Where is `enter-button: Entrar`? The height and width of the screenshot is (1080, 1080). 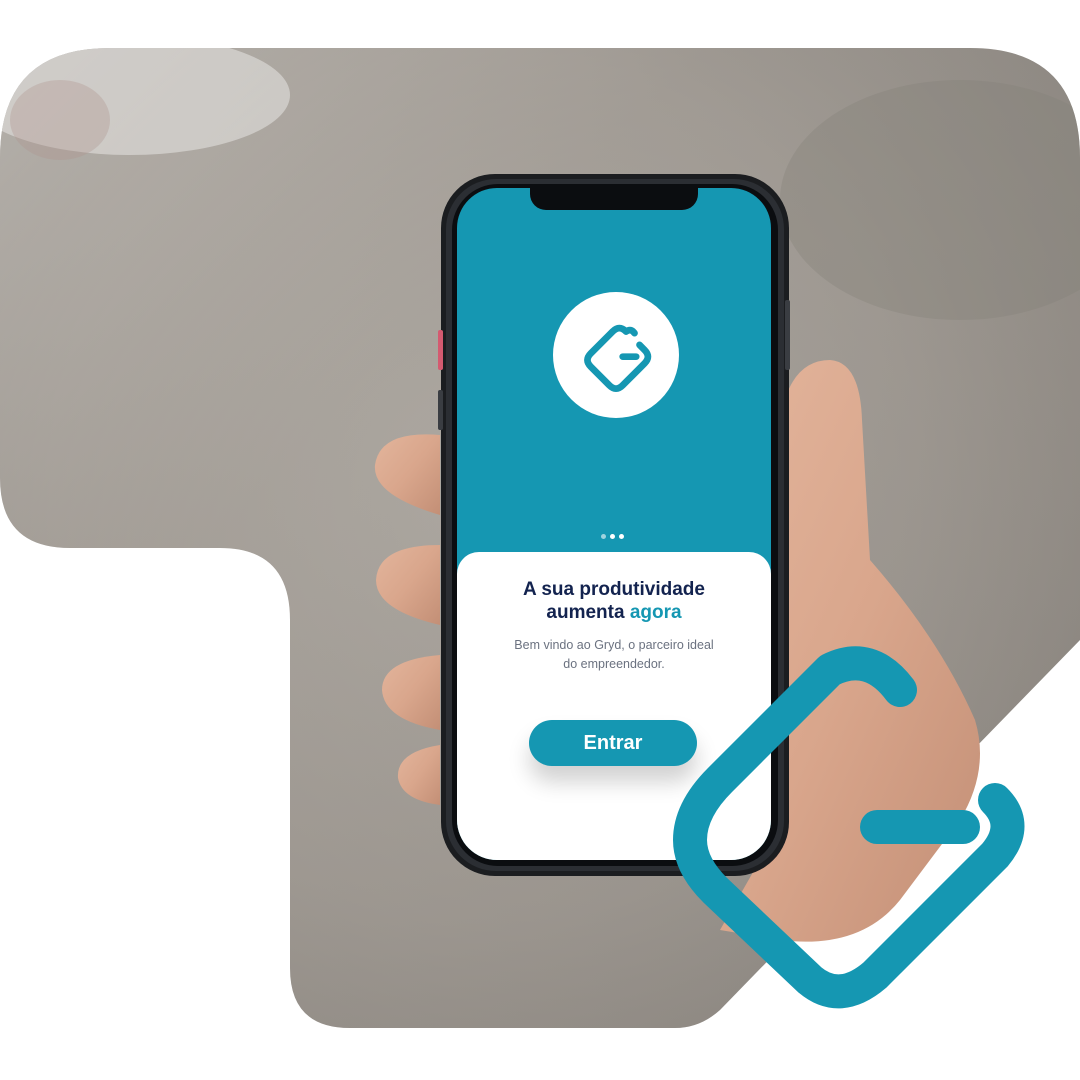 enter-button: Entrar is located at coordinates (613, 743).